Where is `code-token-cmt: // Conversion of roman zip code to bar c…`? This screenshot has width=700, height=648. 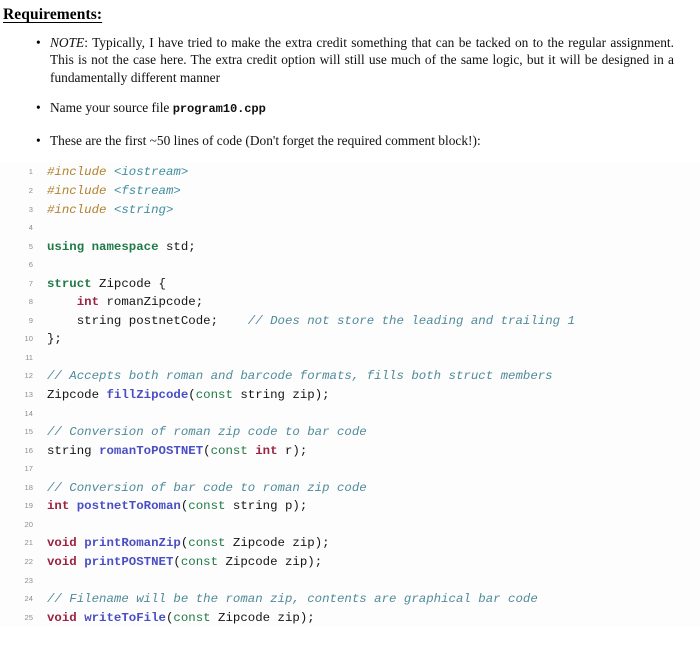
code-token-cmt: // Conversion of roman zip code to bar c… is located at coordinates (207, 432).